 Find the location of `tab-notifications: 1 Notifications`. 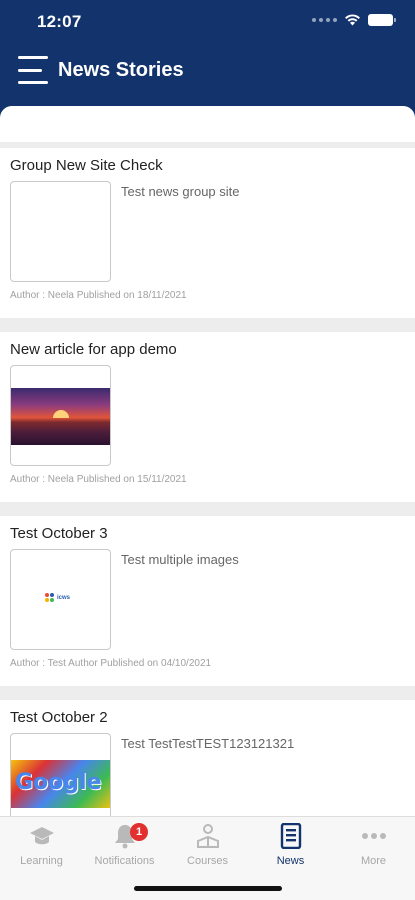

tab-notifications: 1 Notifications is located at coordinates (124, 847).